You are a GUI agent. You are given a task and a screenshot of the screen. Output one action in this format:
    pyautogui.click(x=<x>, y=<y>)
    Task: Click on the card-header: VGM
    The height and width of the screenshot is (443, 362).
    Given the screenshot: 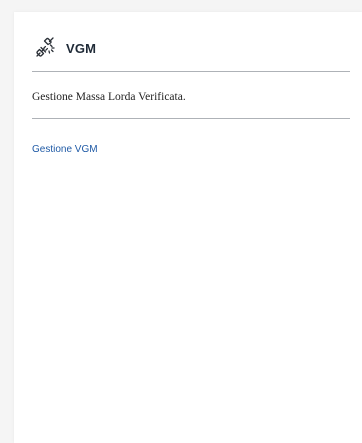 What is the action you would take?
    pyautogui.click(x=64, y=48)
    